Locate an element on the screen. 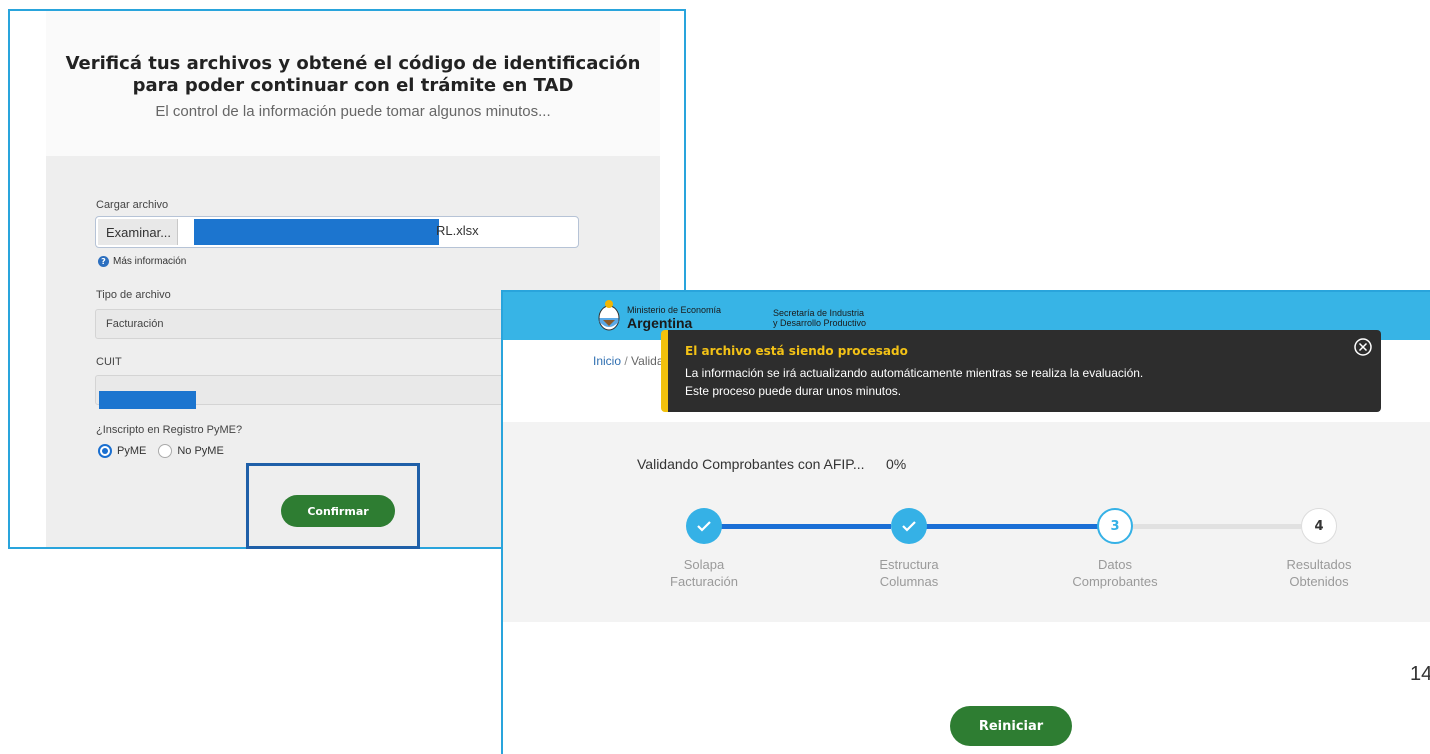 Image resolution: width=1430 pixels, height=754 pixels. step-4-label-line2: Obtenidos is located at coordinates (1319, 581).